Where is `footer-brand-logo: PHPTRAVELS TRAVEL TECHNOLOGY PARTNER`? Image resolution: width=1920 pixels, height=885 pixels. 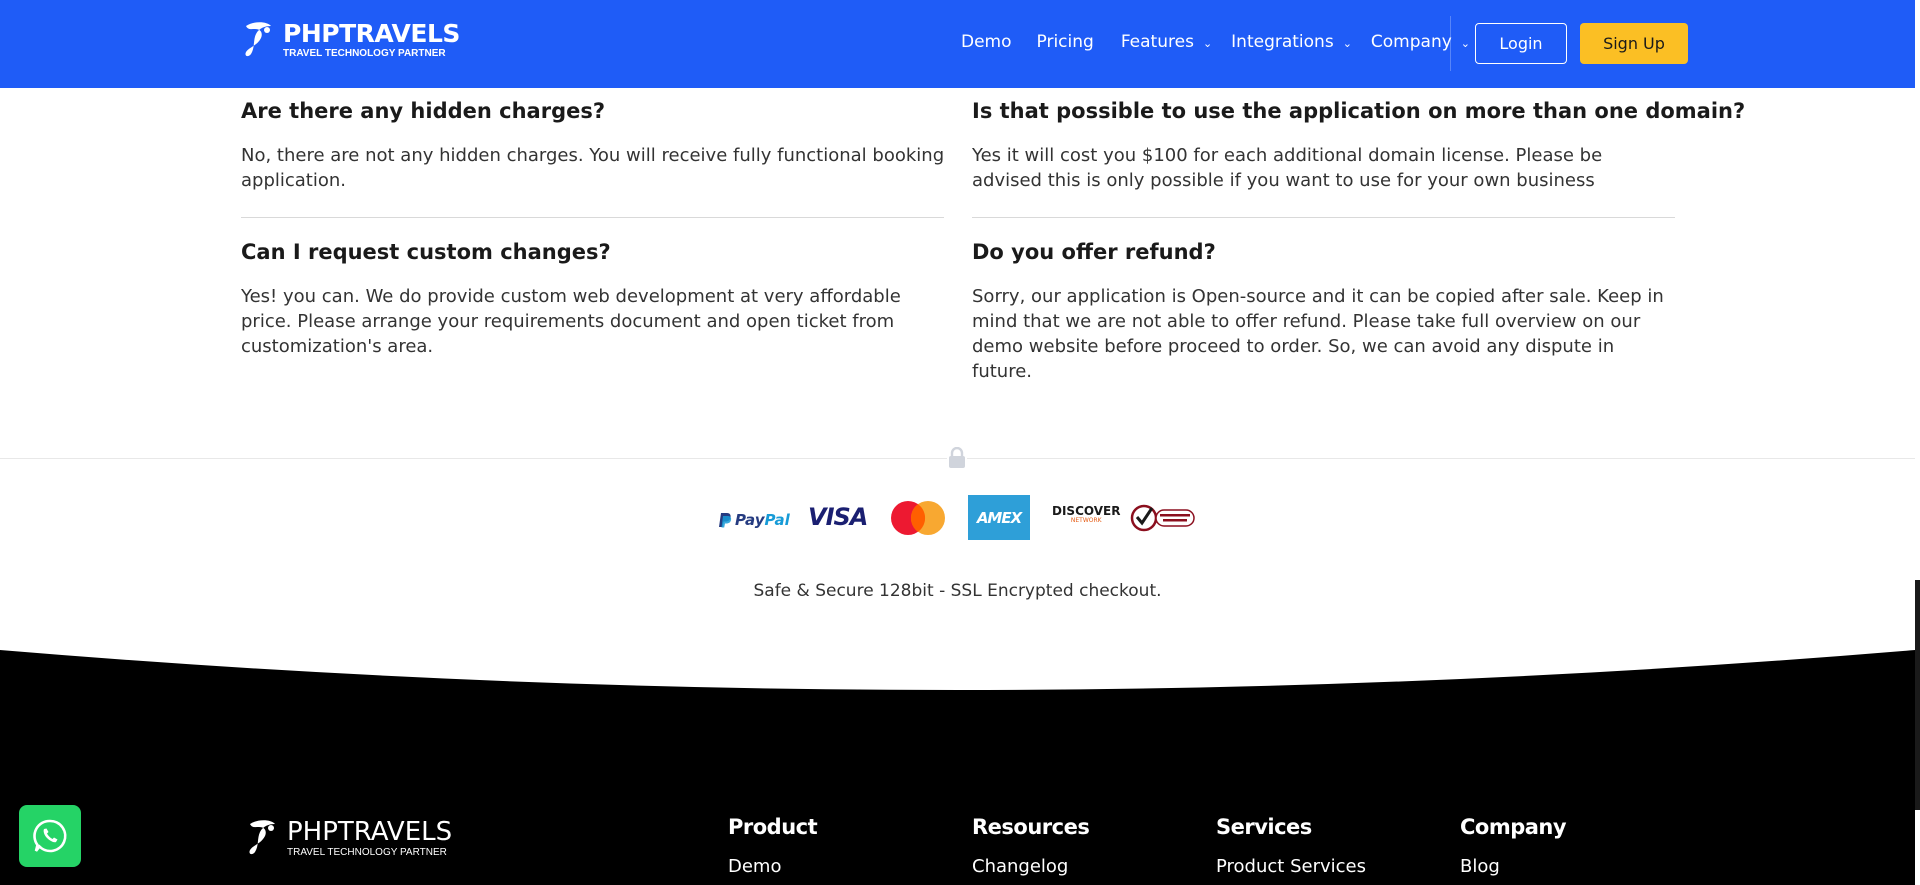 footer-brand-logo: PHPTRAVELS TRAVEL TECHNOLOGY PARTNER is located at coordinates (349, 838).